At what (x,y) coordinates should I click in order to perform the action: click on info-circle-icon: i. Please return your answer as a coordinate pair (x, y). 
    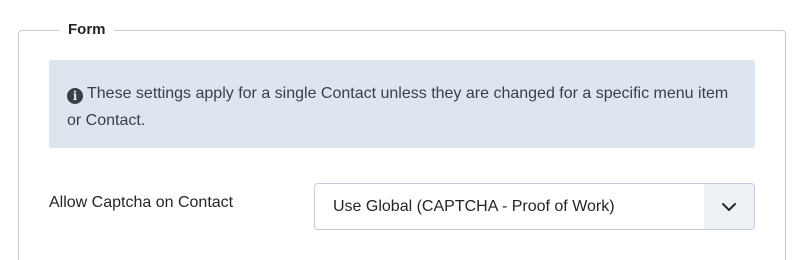
    Looking at the image, I should click on (75, 96).